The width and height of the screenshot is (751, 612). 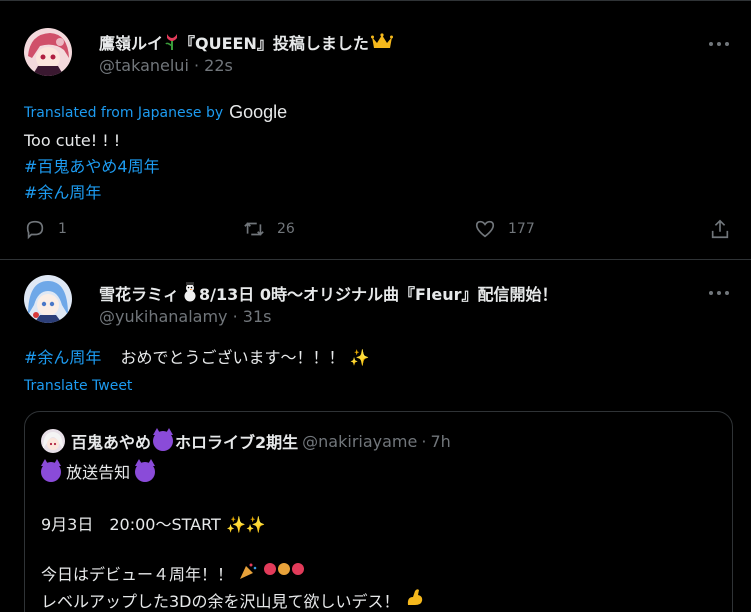 What do you see at coordinates (381, 42) in the screenshot?
I see `crown-icon` at bounding box center [381, 42].